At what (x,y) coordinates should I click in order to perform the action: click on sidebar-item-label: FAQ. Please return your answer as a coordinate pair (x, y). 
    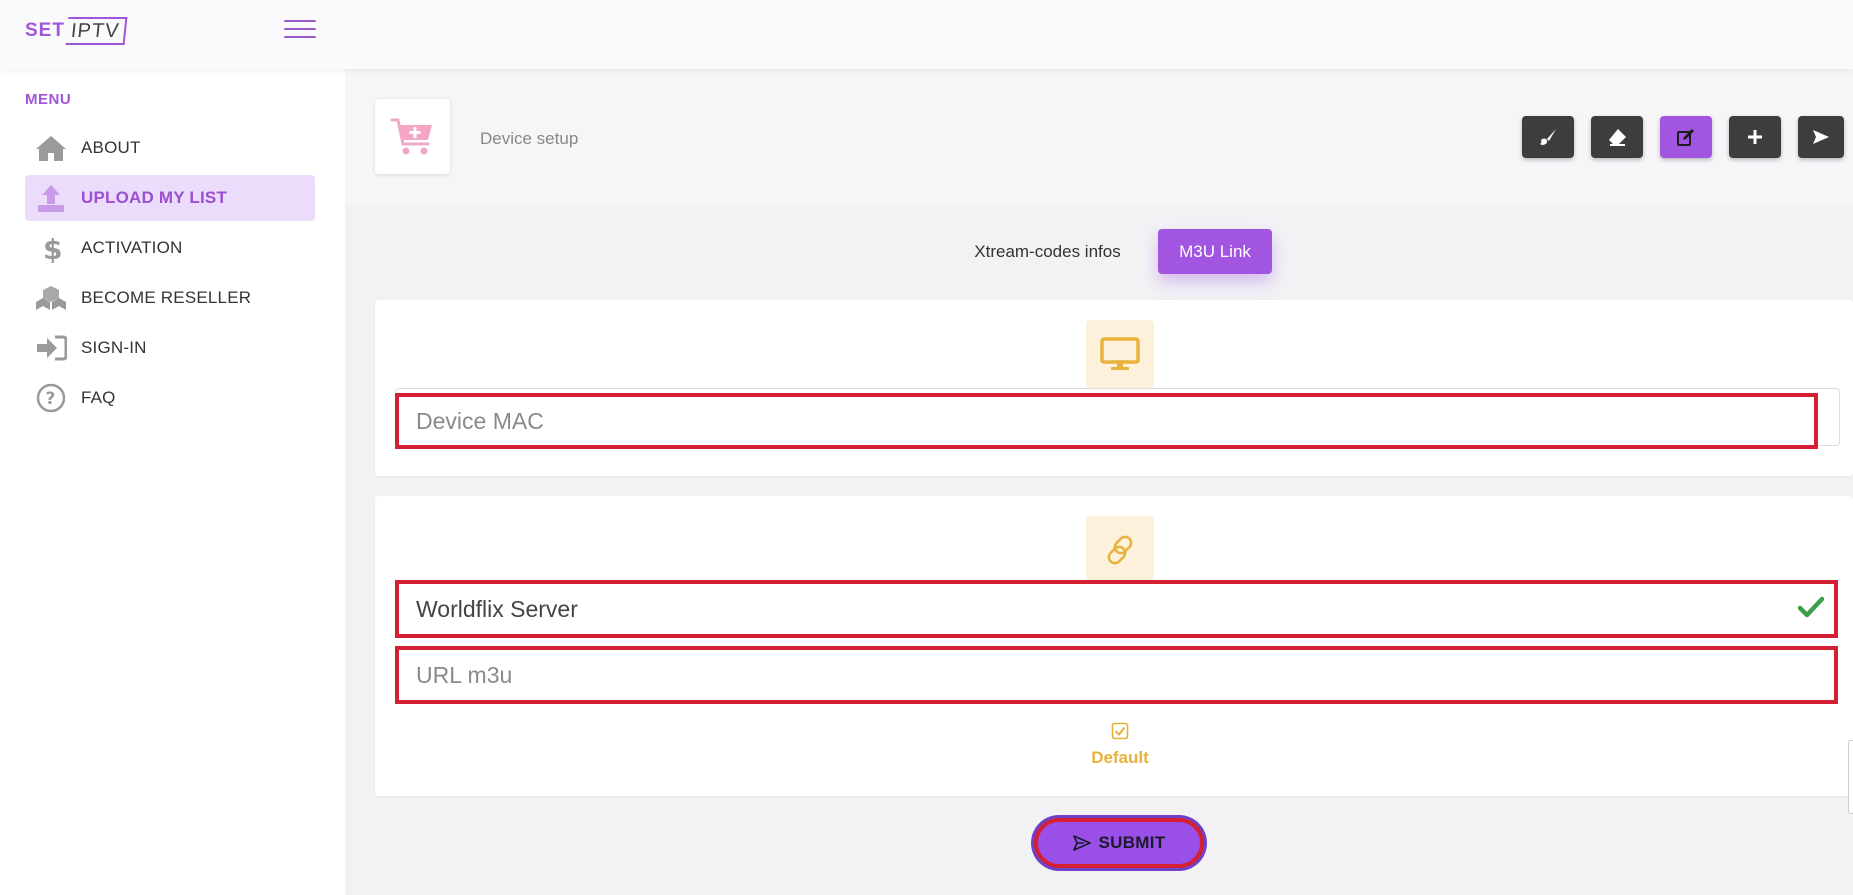
    Looking at the image, I should click on (98, 397).